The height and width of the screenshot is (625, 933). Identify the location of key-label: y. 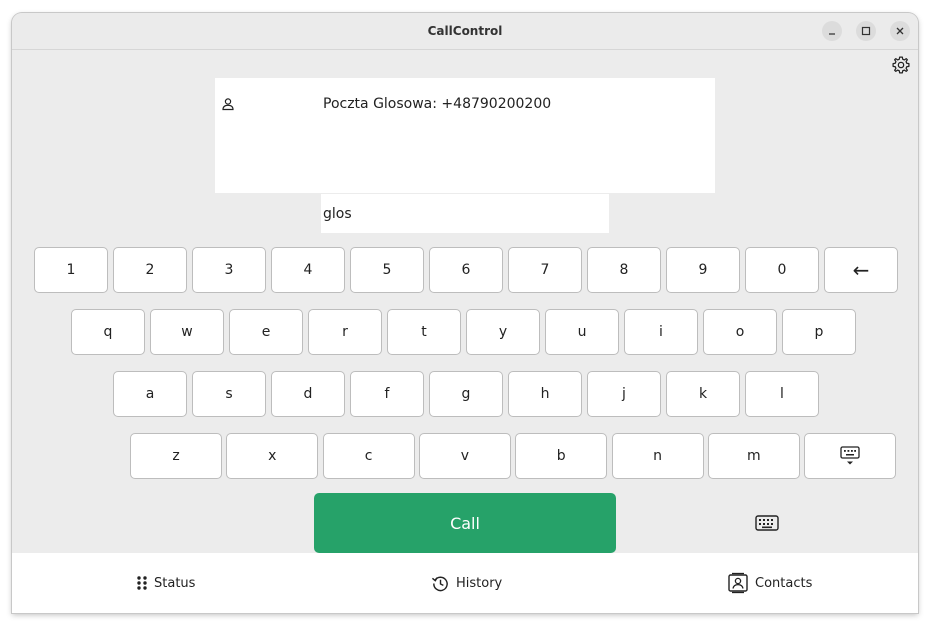
(503, 332).